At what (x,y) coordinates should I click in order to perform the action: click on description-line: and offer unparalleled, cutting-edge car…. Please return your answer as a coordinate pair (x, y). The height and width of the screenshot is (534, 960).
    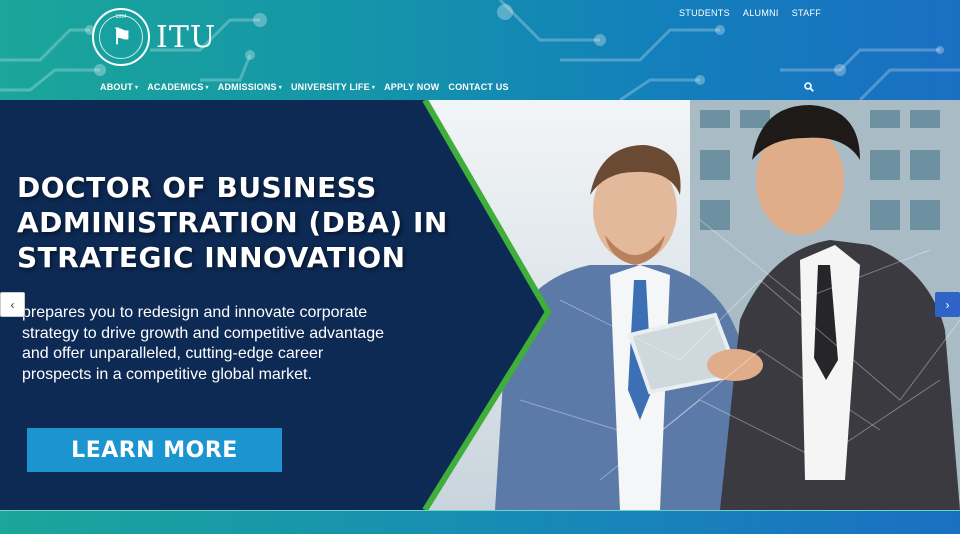
    Looking at the image, I should click on (173, 353).